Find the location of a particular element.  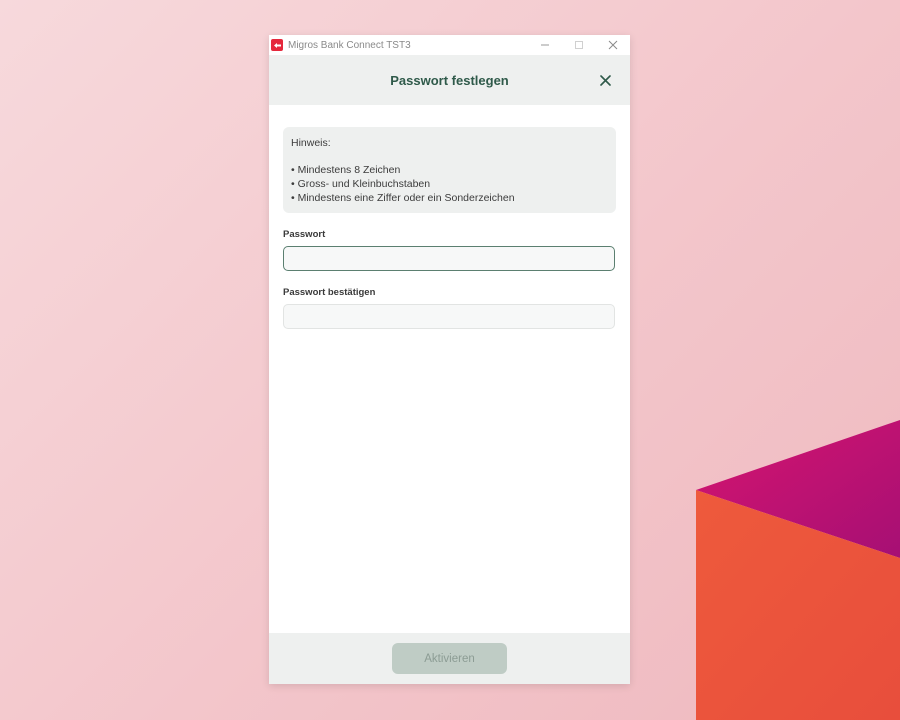

window-controls is located at coordinates (579, 45).